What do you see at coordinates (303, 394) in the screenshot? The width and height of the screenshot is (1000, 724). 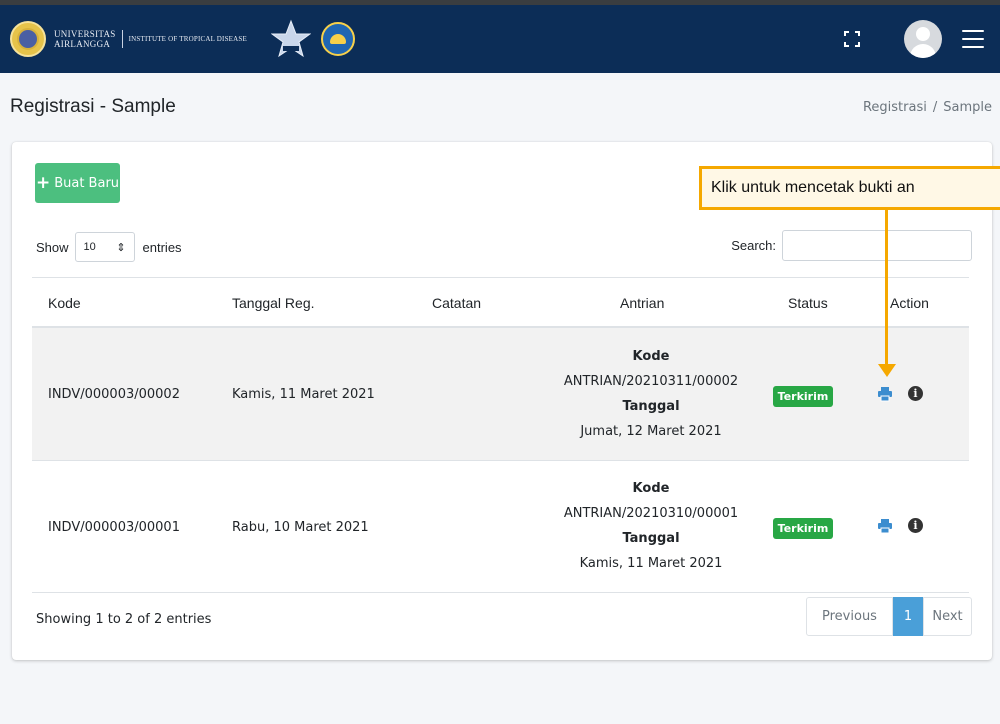 I see `row-tanggal: Kamis, 11 Maret 2021` at bounding box center [303, 394].